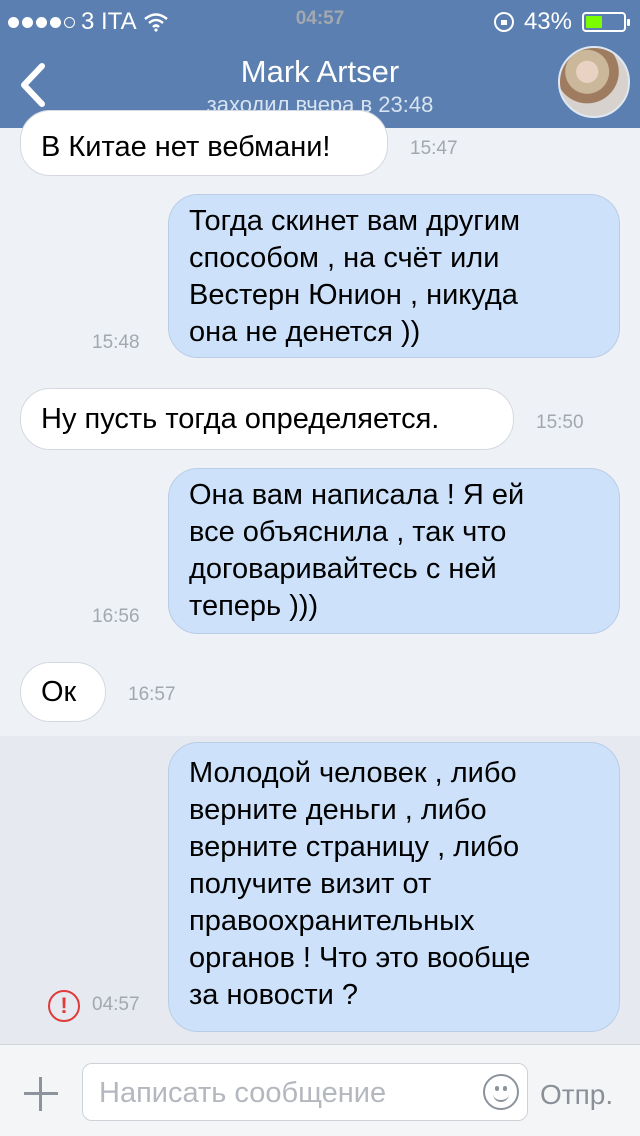 The height and width of the screenshot is (1136, 640). Describe the element at coordinates (320, 20) in the screenshot. I see `status-bar: 3 ITA 04:57 43%` at that location.